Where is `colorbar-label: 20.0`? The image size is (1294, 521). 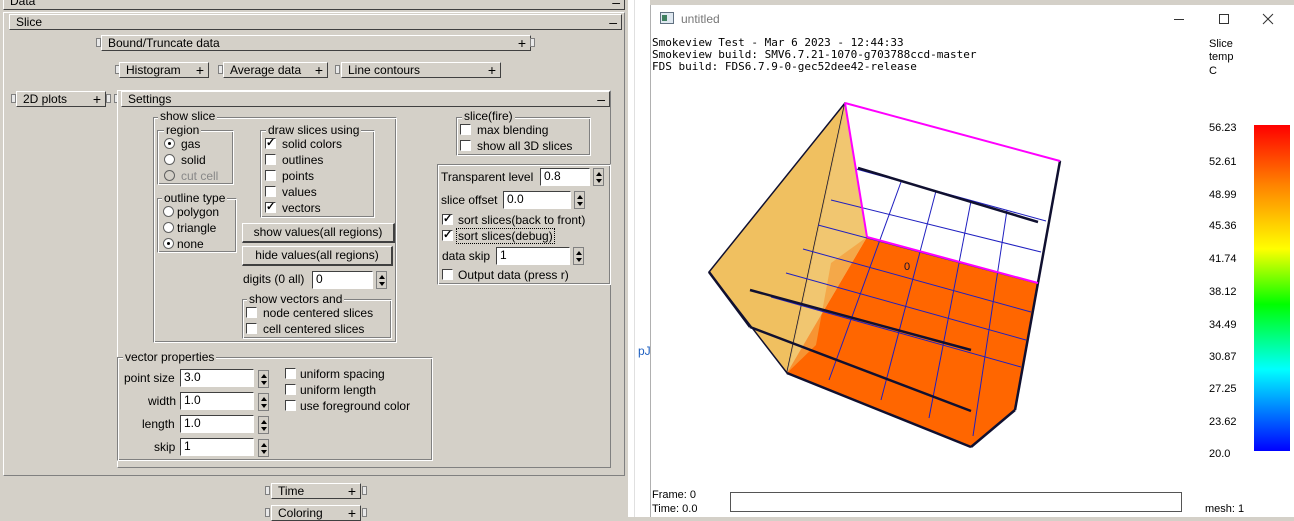 colorbar-label: 20.0 is located at coordinates (1220, 454).